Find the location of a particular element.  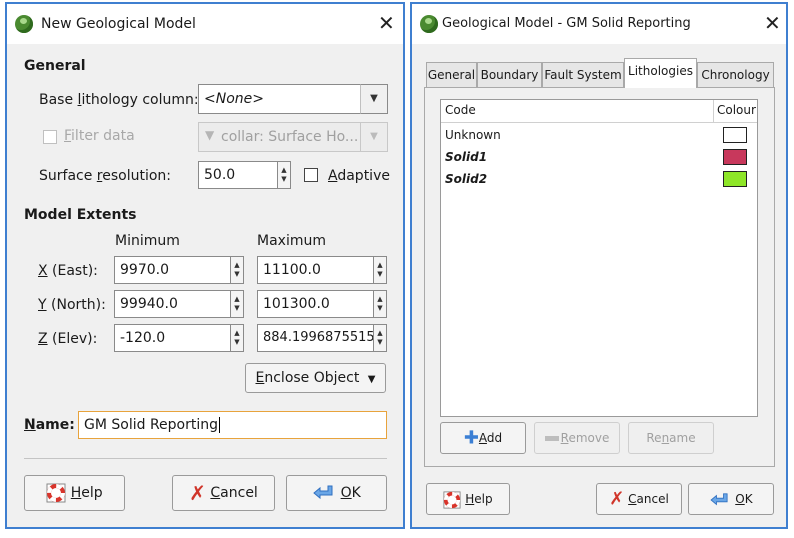

table-row: Unknown is located at coordinates (599, 137).